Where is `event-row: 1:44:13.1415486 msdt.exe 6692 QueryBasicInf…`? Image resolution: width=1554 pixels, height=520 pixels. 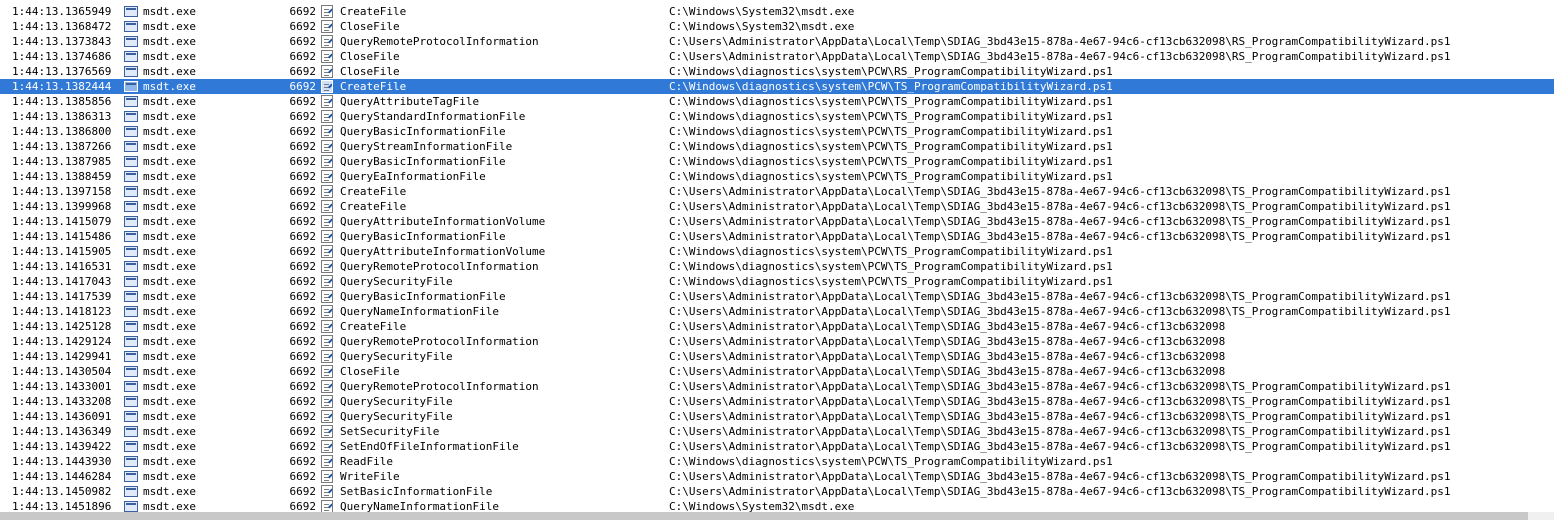
event-row: 1:44:13.1415486 msdt.exe 6692 QueryBasicInf… is located at coordinates (777, 236).